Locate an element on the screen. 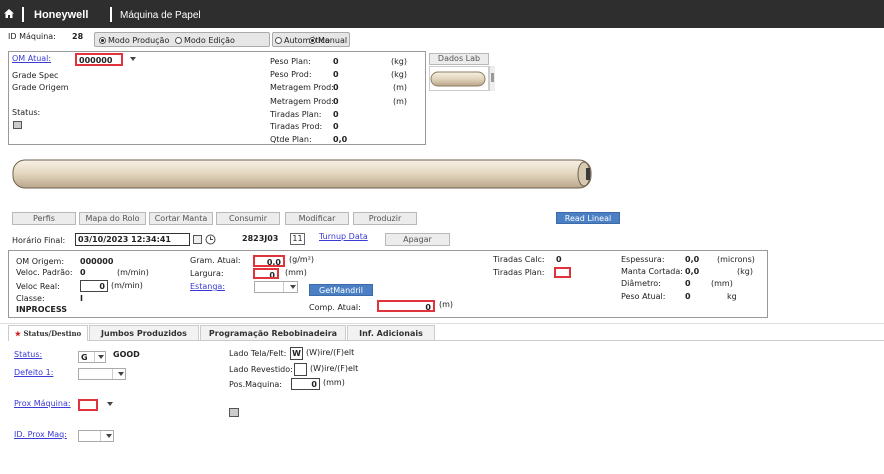 The height and width of the screenshot is (474, 884). status-text: GOOD is located at coordinates (126, 354).